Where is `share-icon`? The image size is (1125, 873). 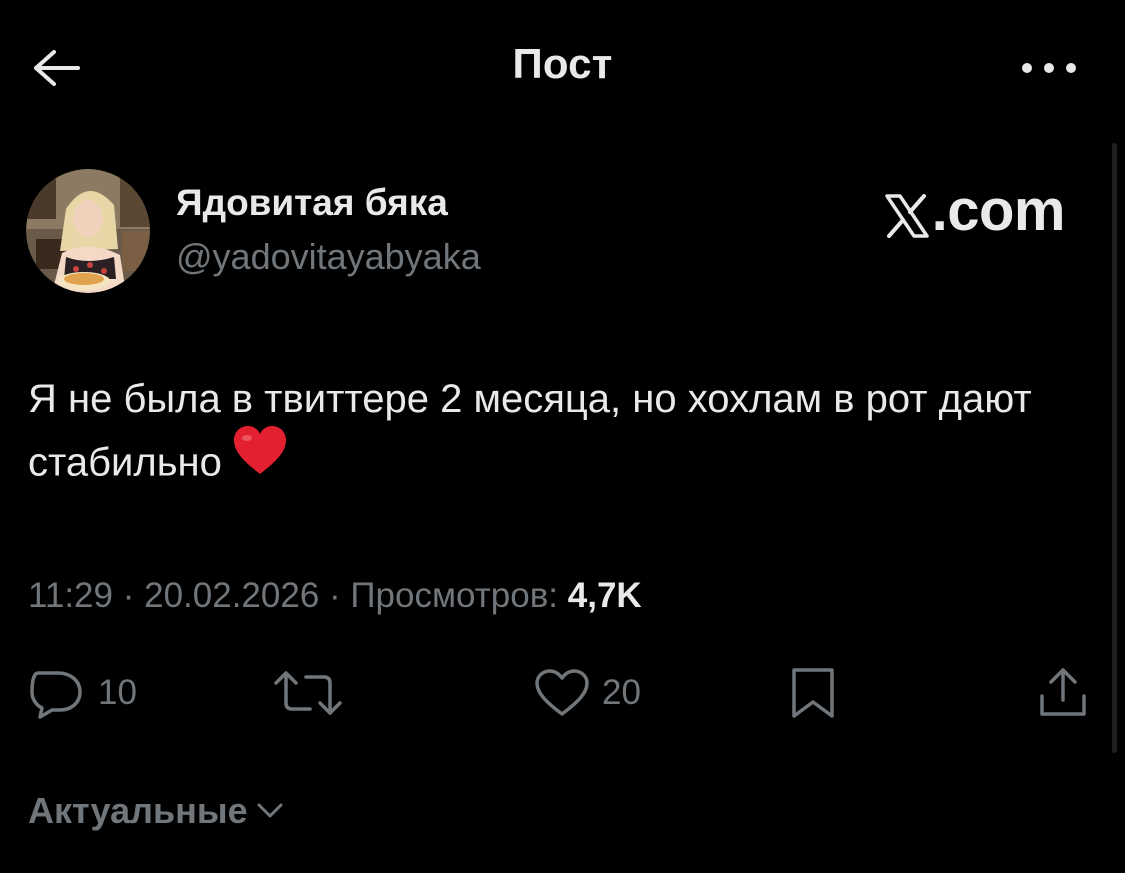
share-icon is located at coordinates (1063, 692).